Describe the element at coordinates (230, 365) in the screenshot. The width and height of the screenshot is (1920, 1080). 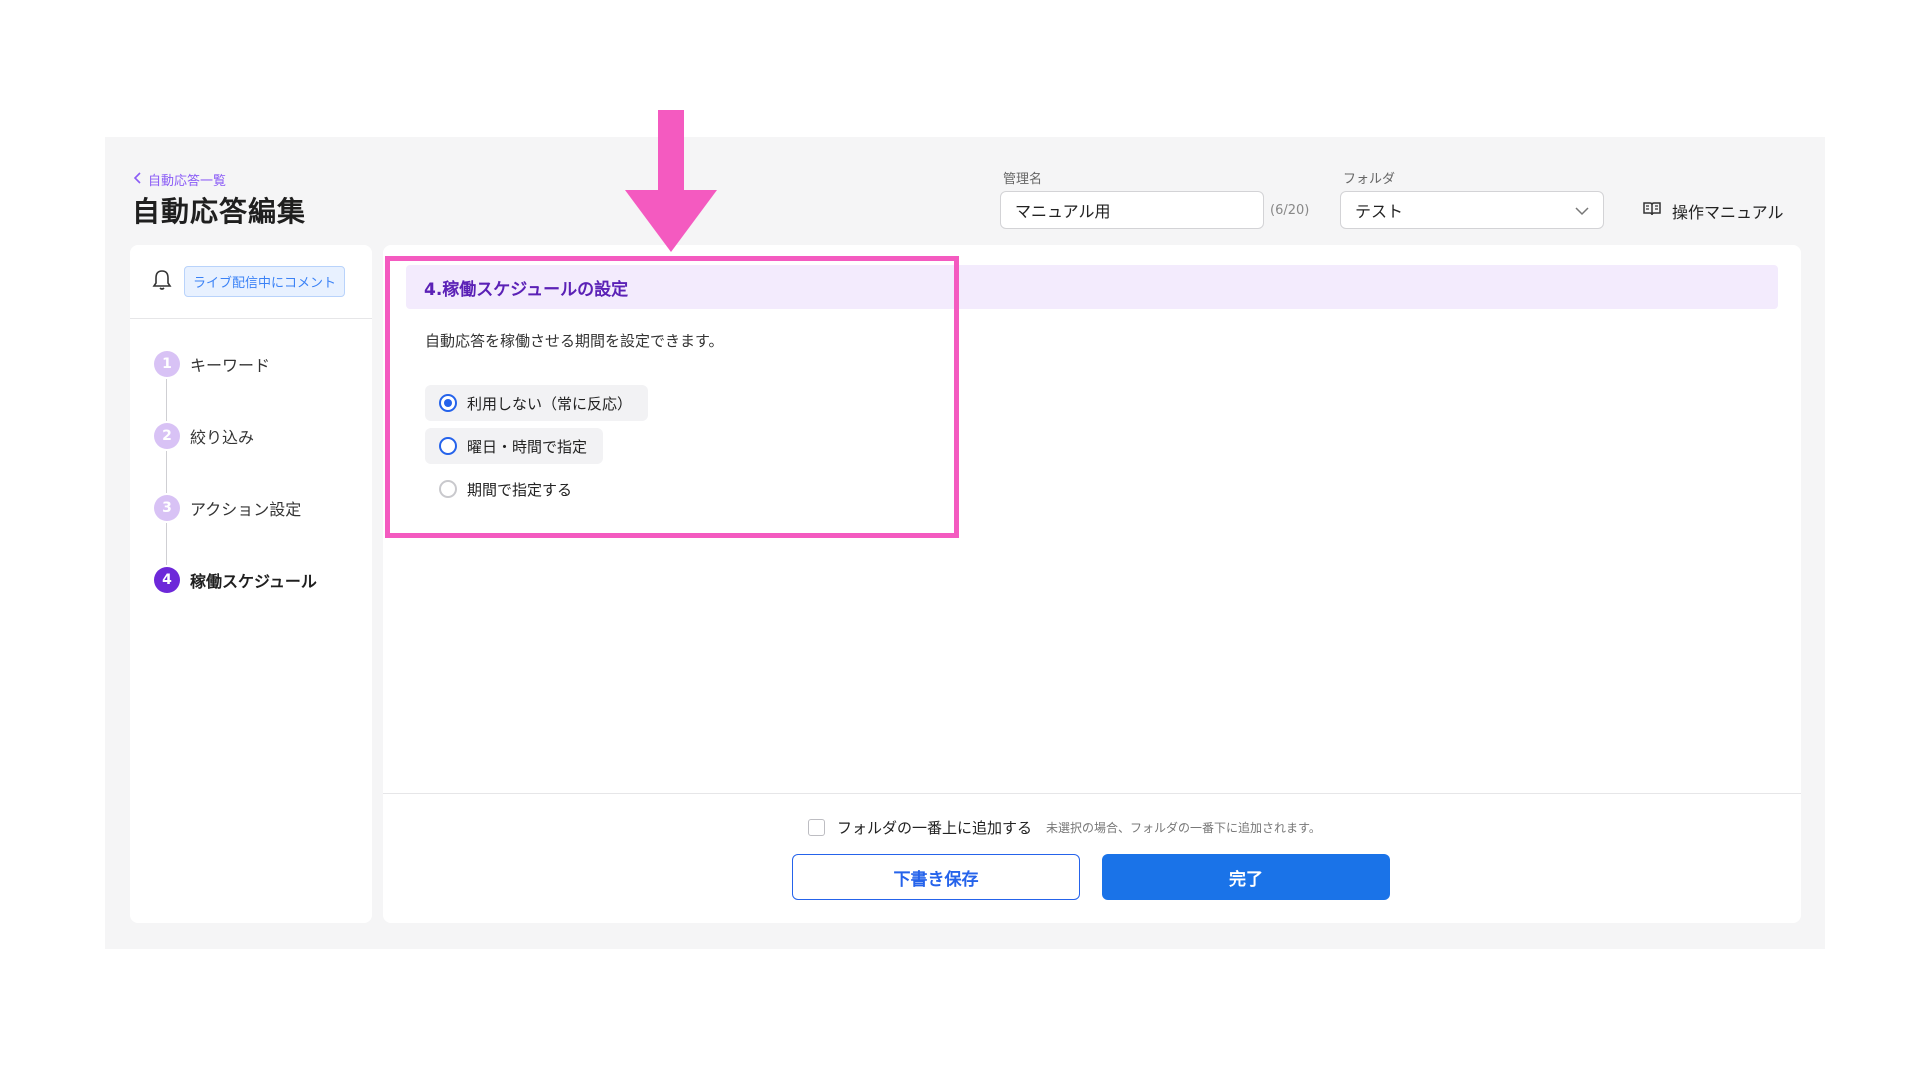
I see `step-label: キーワード` at that location.